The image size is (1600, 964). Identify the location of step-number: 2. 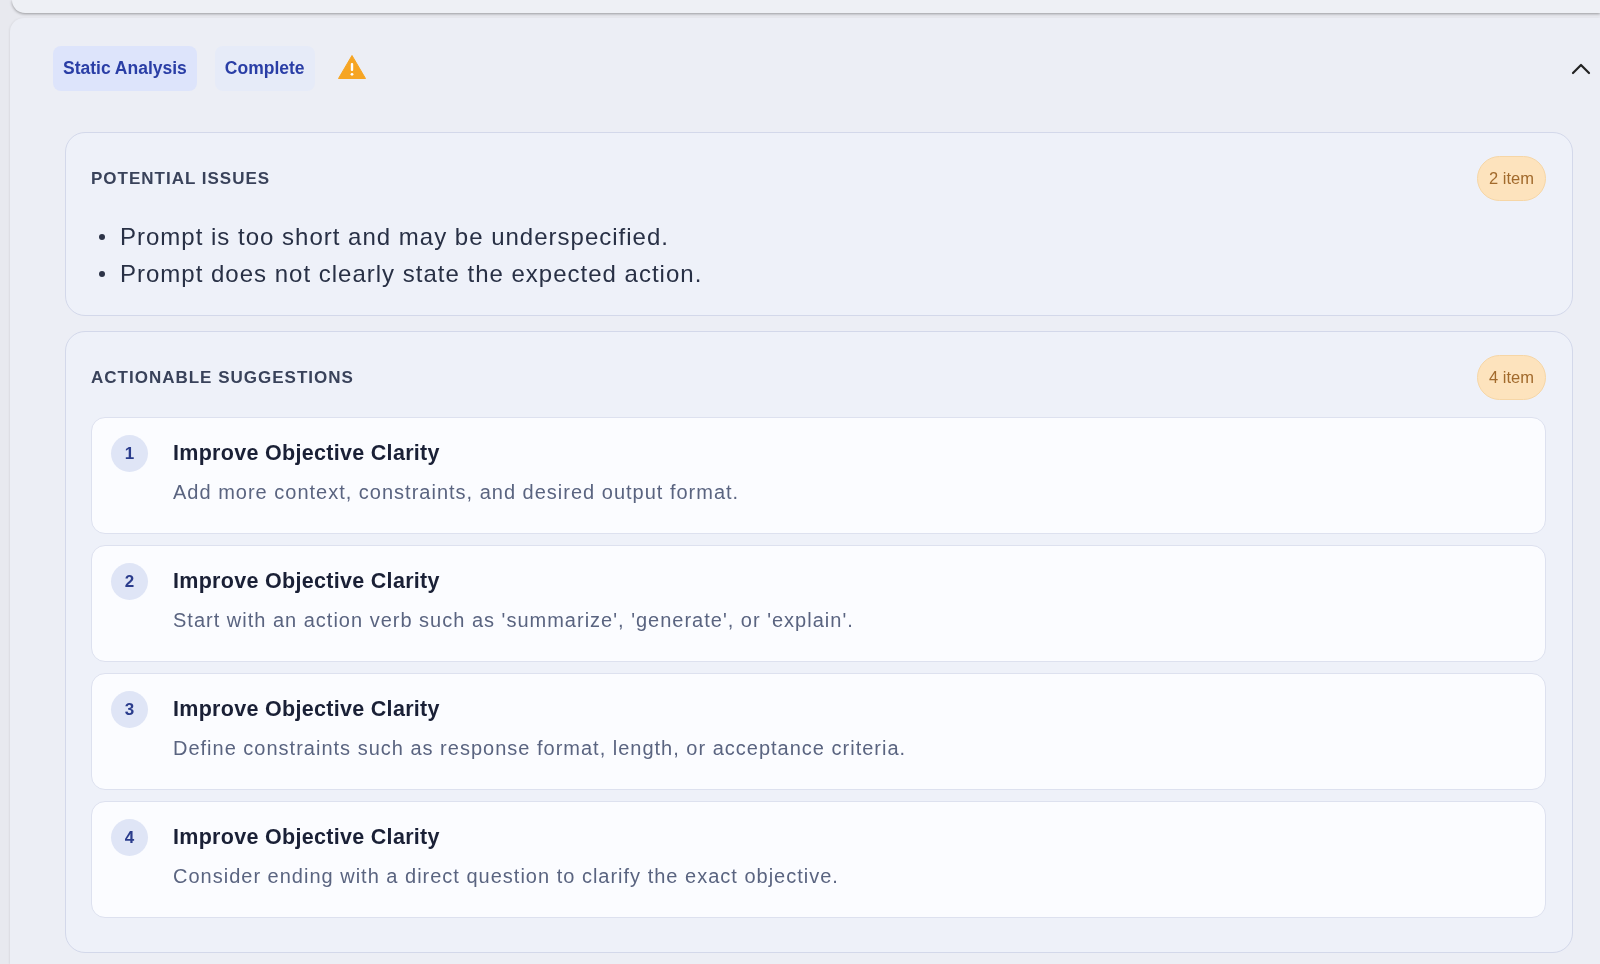
(129, 581).